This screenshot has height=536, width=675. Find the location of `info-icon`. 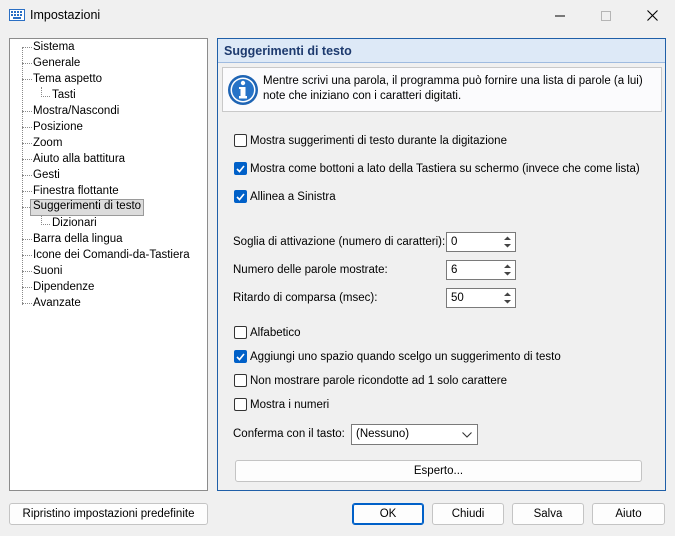

info-icon is located at coordinates (243, 90).